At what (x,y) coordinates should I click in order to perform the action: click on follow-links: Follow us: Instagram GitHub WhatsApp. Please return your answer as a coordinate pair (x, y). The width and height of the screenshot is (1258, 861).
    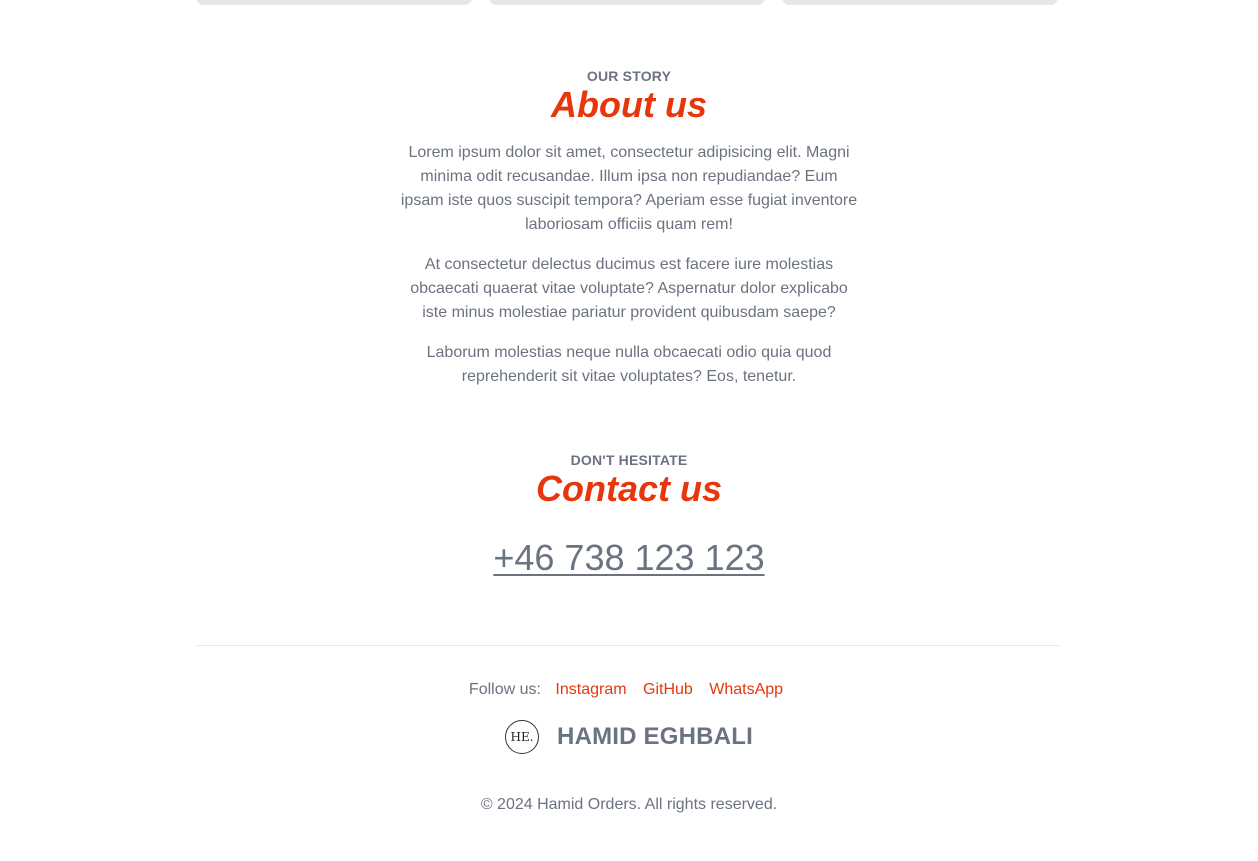
    Looking at the image, I should click on (629, 690).